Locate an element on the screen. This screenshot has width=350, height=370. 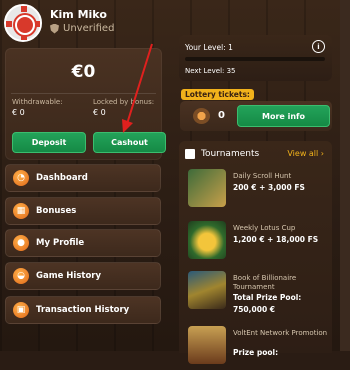
tournament-prize: 200 € + 3,000 FS is located at coordinates (269, 187).